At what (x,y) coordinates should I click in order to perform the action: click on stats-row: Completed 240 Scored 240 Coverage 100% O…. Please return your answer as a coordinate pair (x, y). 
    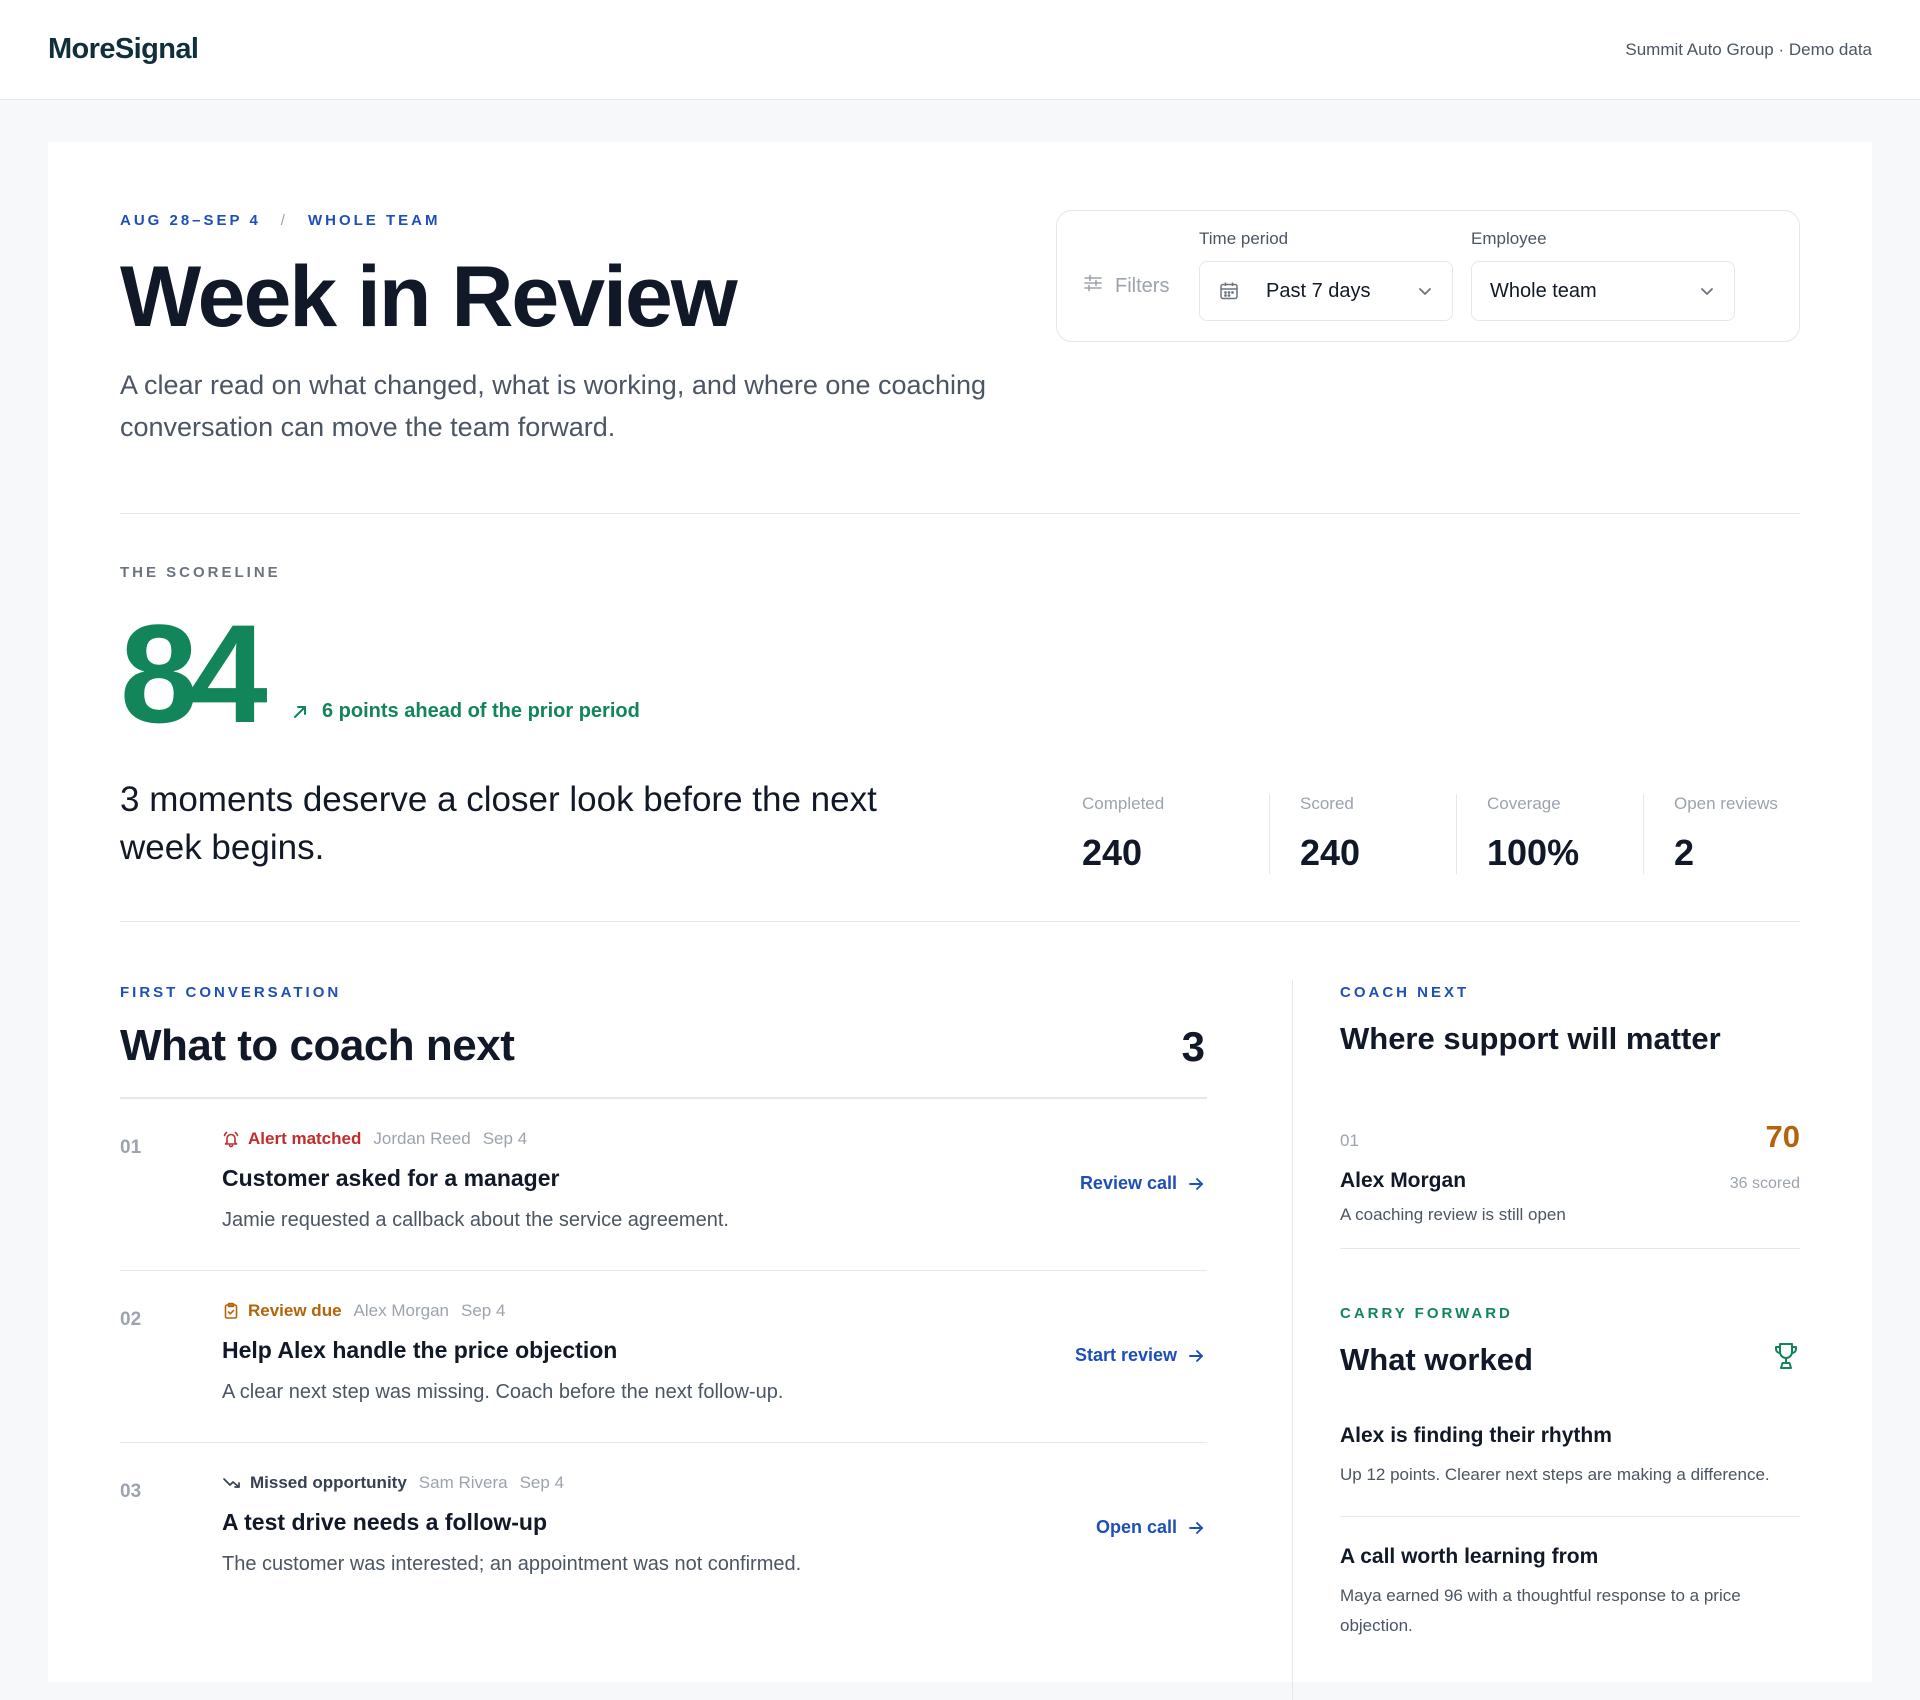
    Looking at the image, I should click on (1456, 834).